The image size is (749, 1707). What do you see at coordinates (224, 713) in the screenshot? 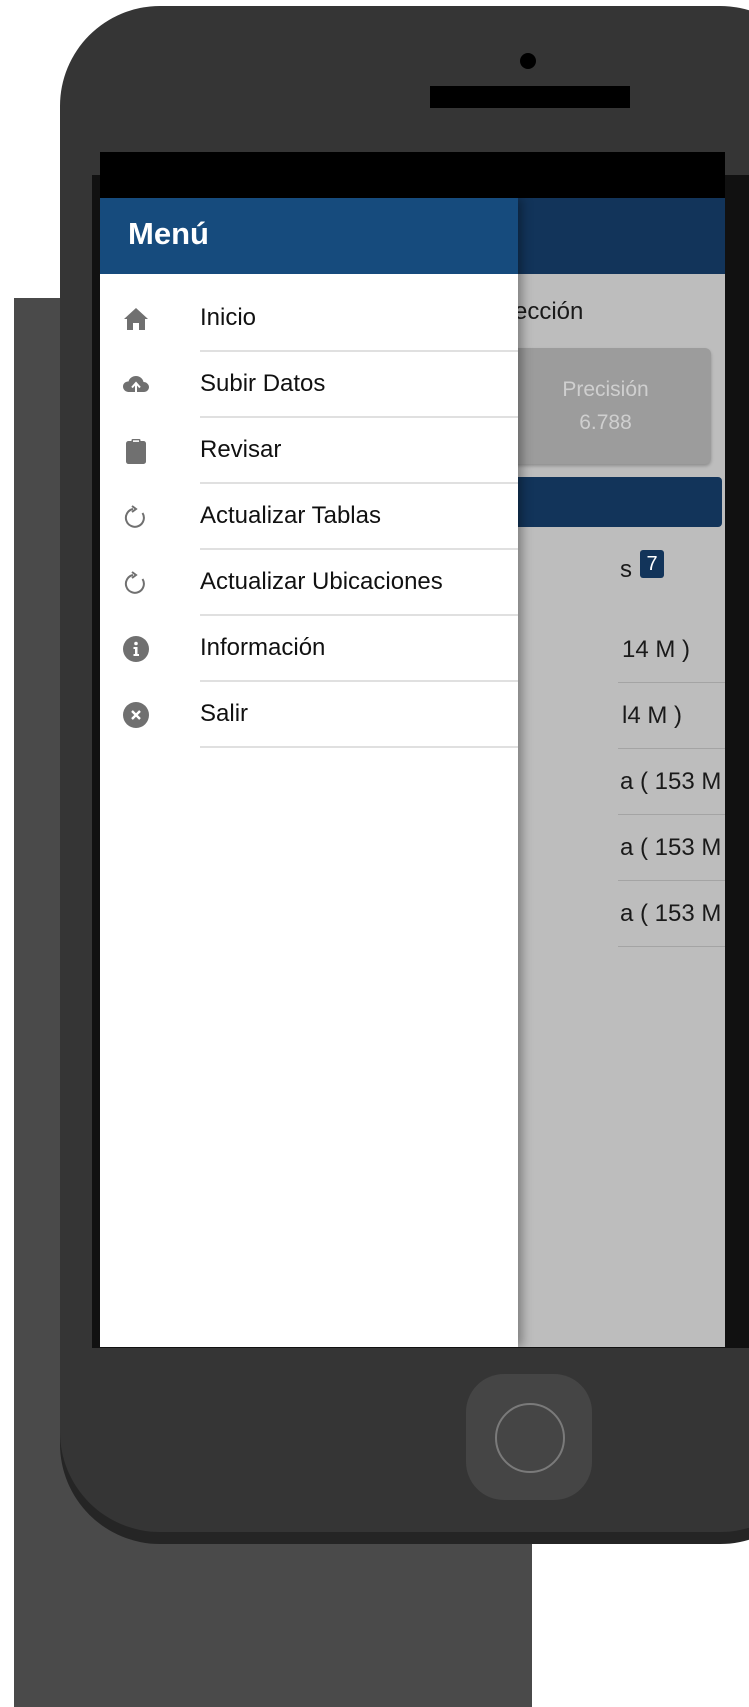
I see `menu-item-label: Salir` at bounding box center [224, 713].